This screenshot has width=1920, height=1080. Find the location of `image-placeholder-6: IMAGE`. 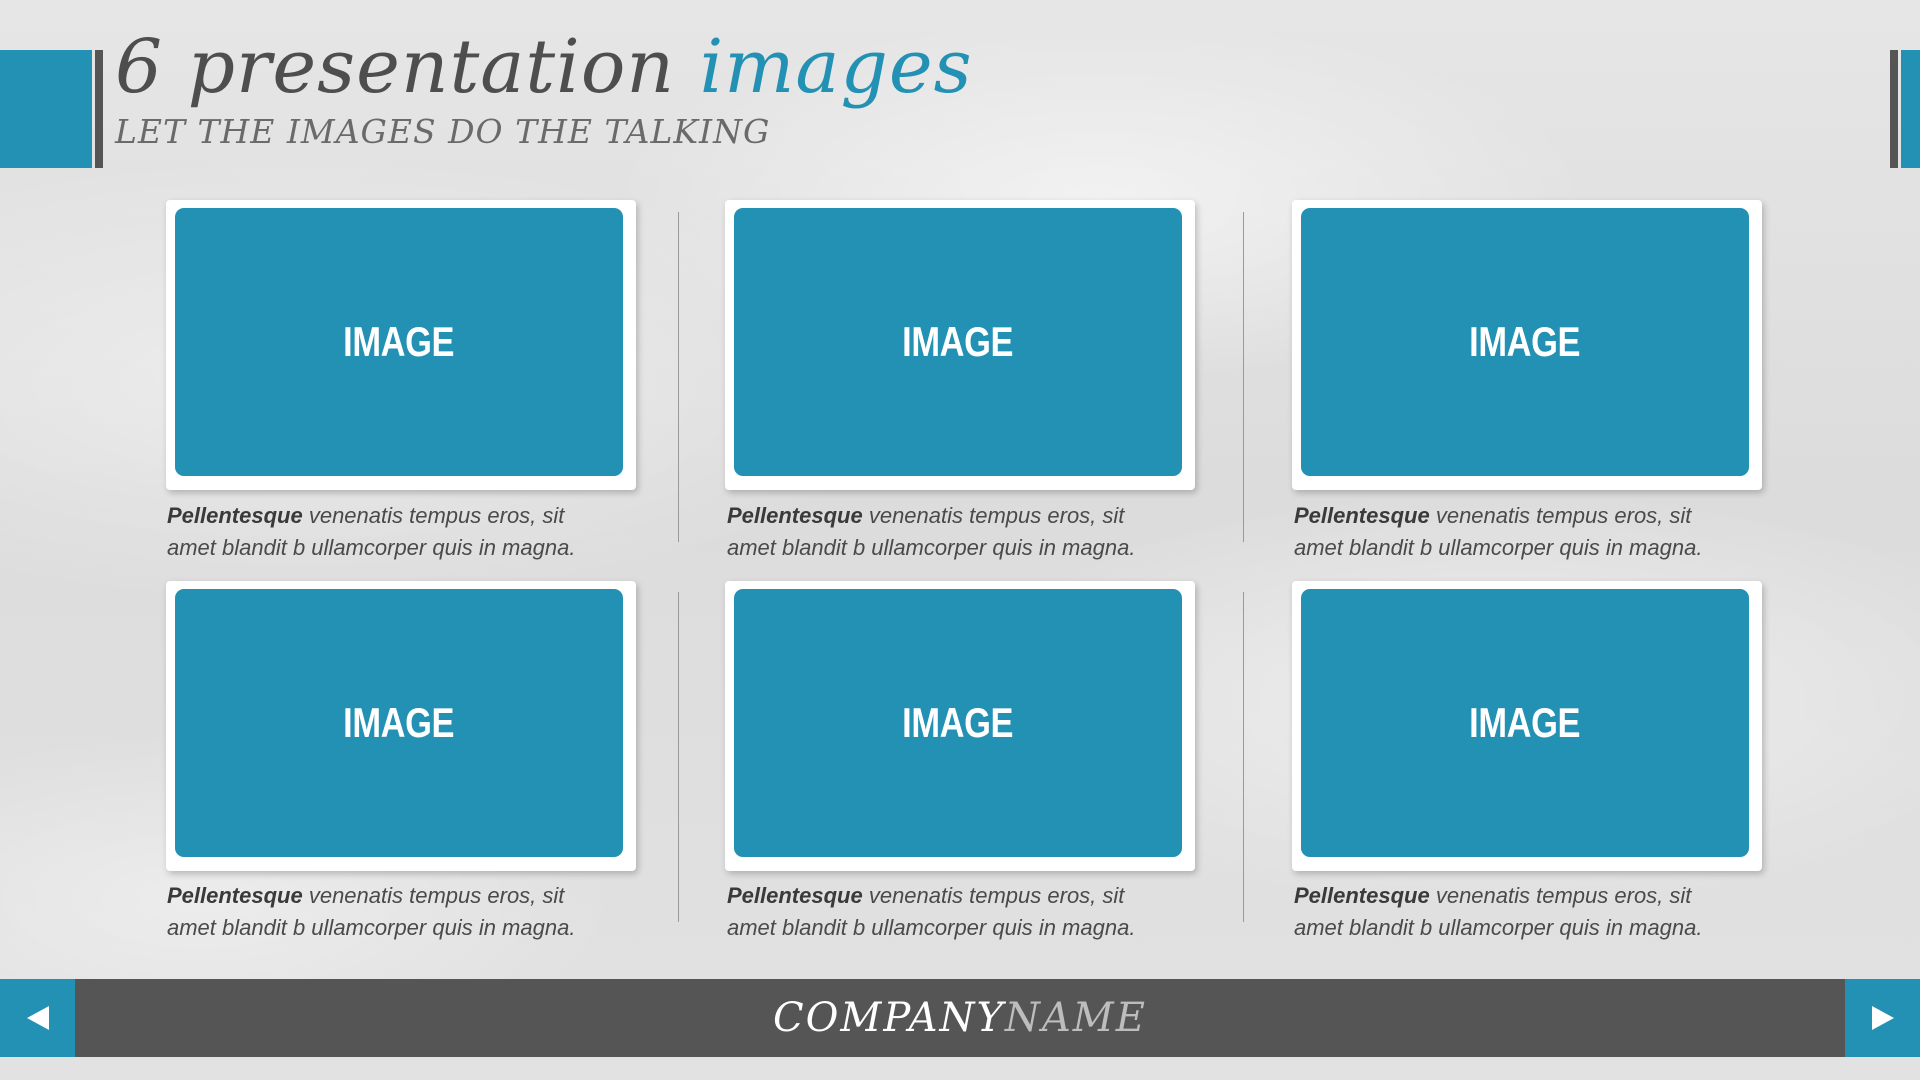

image-placeholder-6: IMAGE is located at coordinates (1525, 723).